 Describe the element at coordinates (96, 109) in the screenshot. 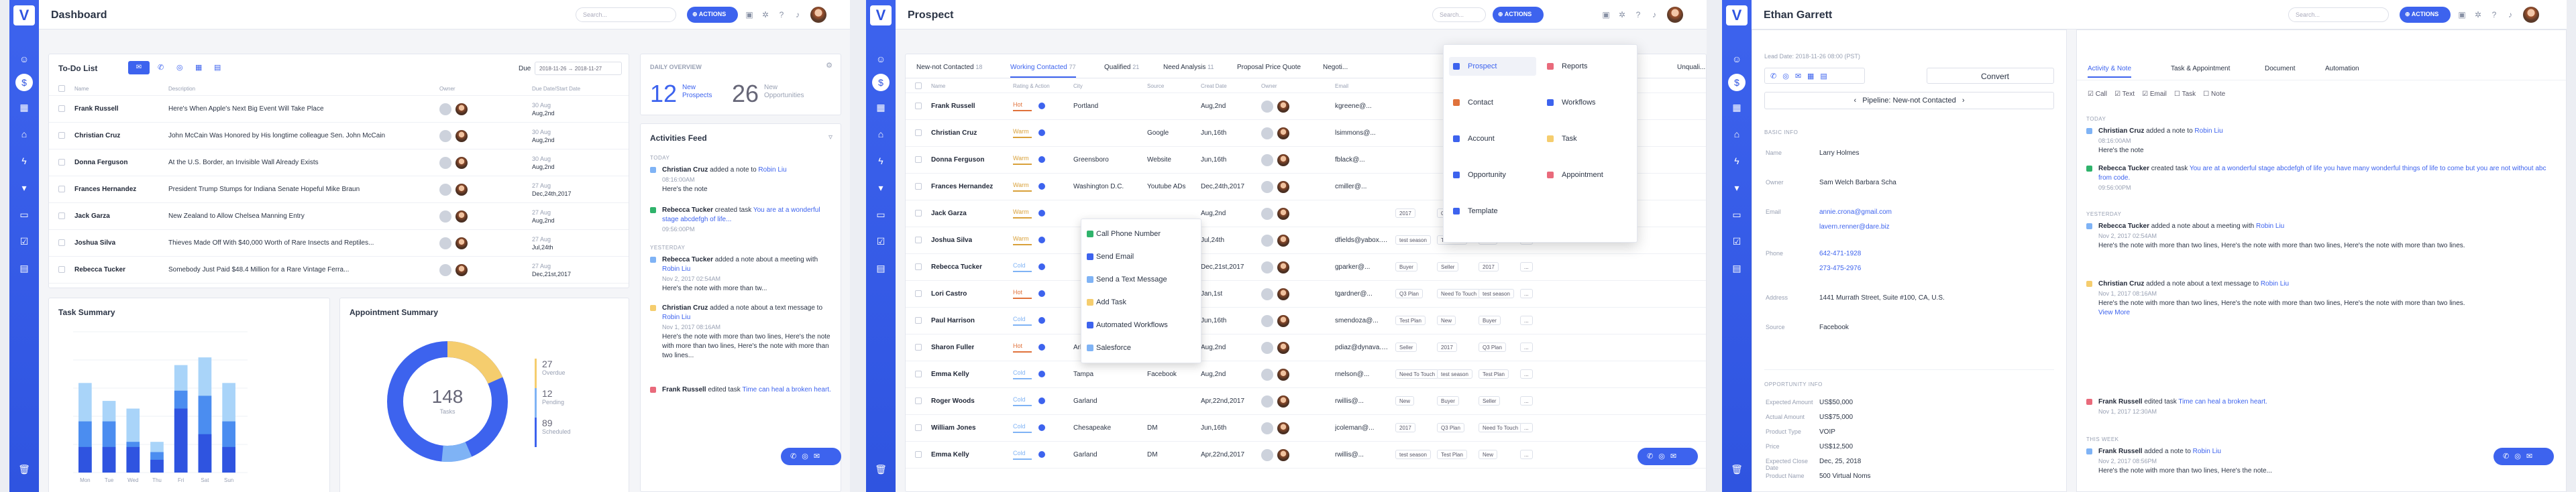

I see `row-name: Frank Russell` at that location.